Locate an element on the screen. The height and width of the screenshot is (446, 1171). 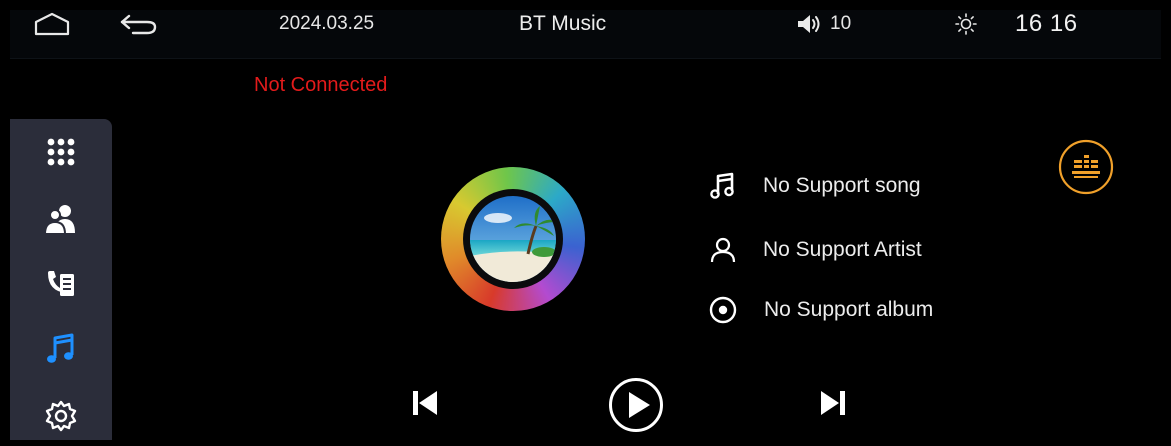
album-art-disc is located at coordinates (513, 239).